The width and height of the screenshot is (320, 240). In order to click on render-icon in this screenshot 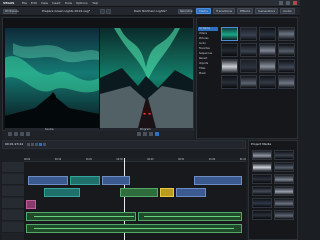, I will do `click(157, 134)`.